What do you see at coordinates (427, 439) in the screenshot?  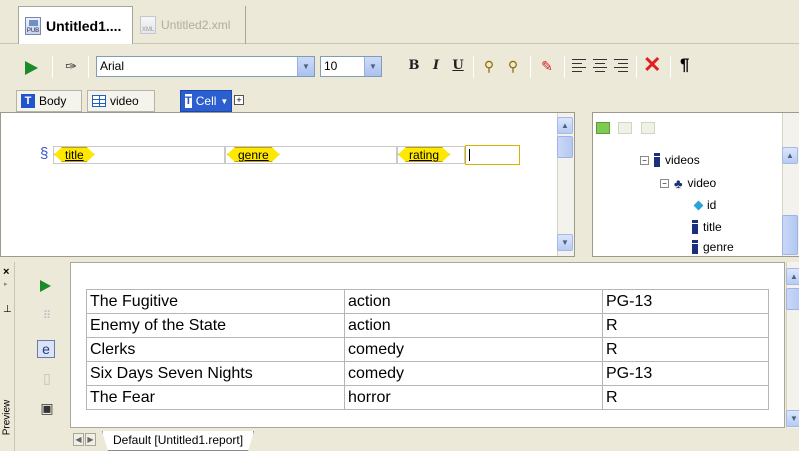 I see `output-tab-bar: ◀ ▶ Default [Untitled1.report]` at bounding box center [427, 439].